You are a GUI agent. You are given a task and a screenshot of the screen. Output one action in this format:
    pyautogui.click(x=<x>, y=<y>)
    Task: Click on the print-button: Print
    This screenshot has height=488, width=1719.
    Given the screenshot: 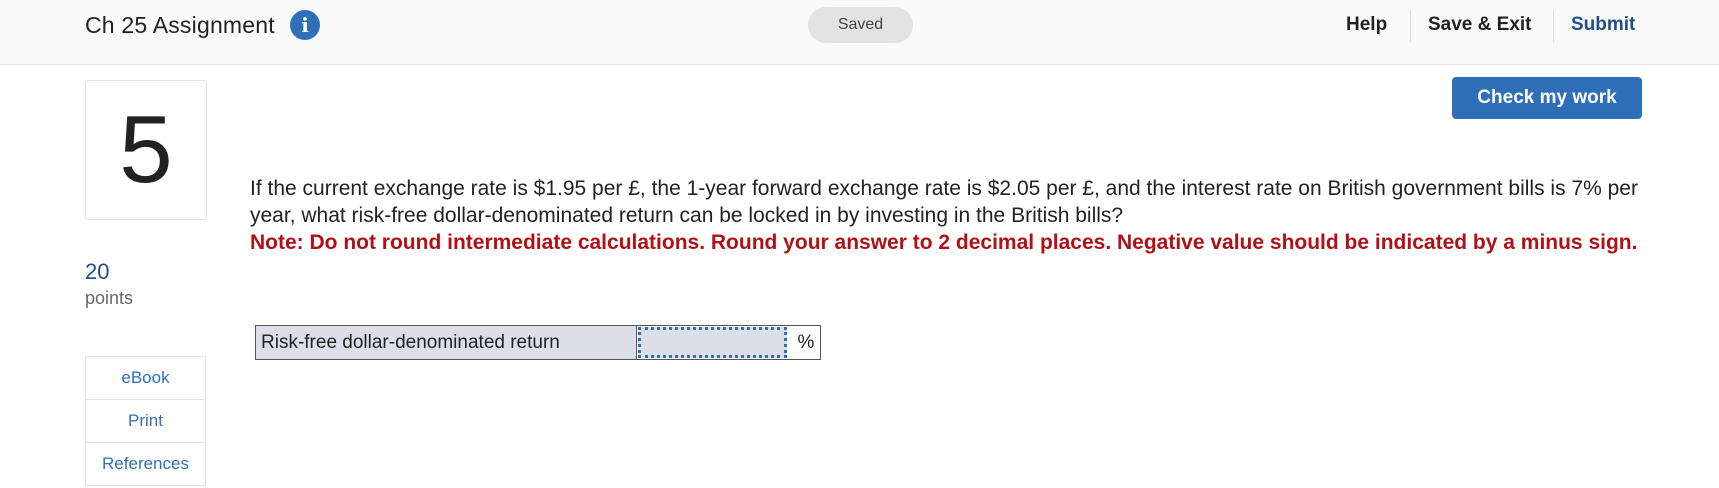 What is the action you would take?
    pyautogui.click(x=145, y=421)
    